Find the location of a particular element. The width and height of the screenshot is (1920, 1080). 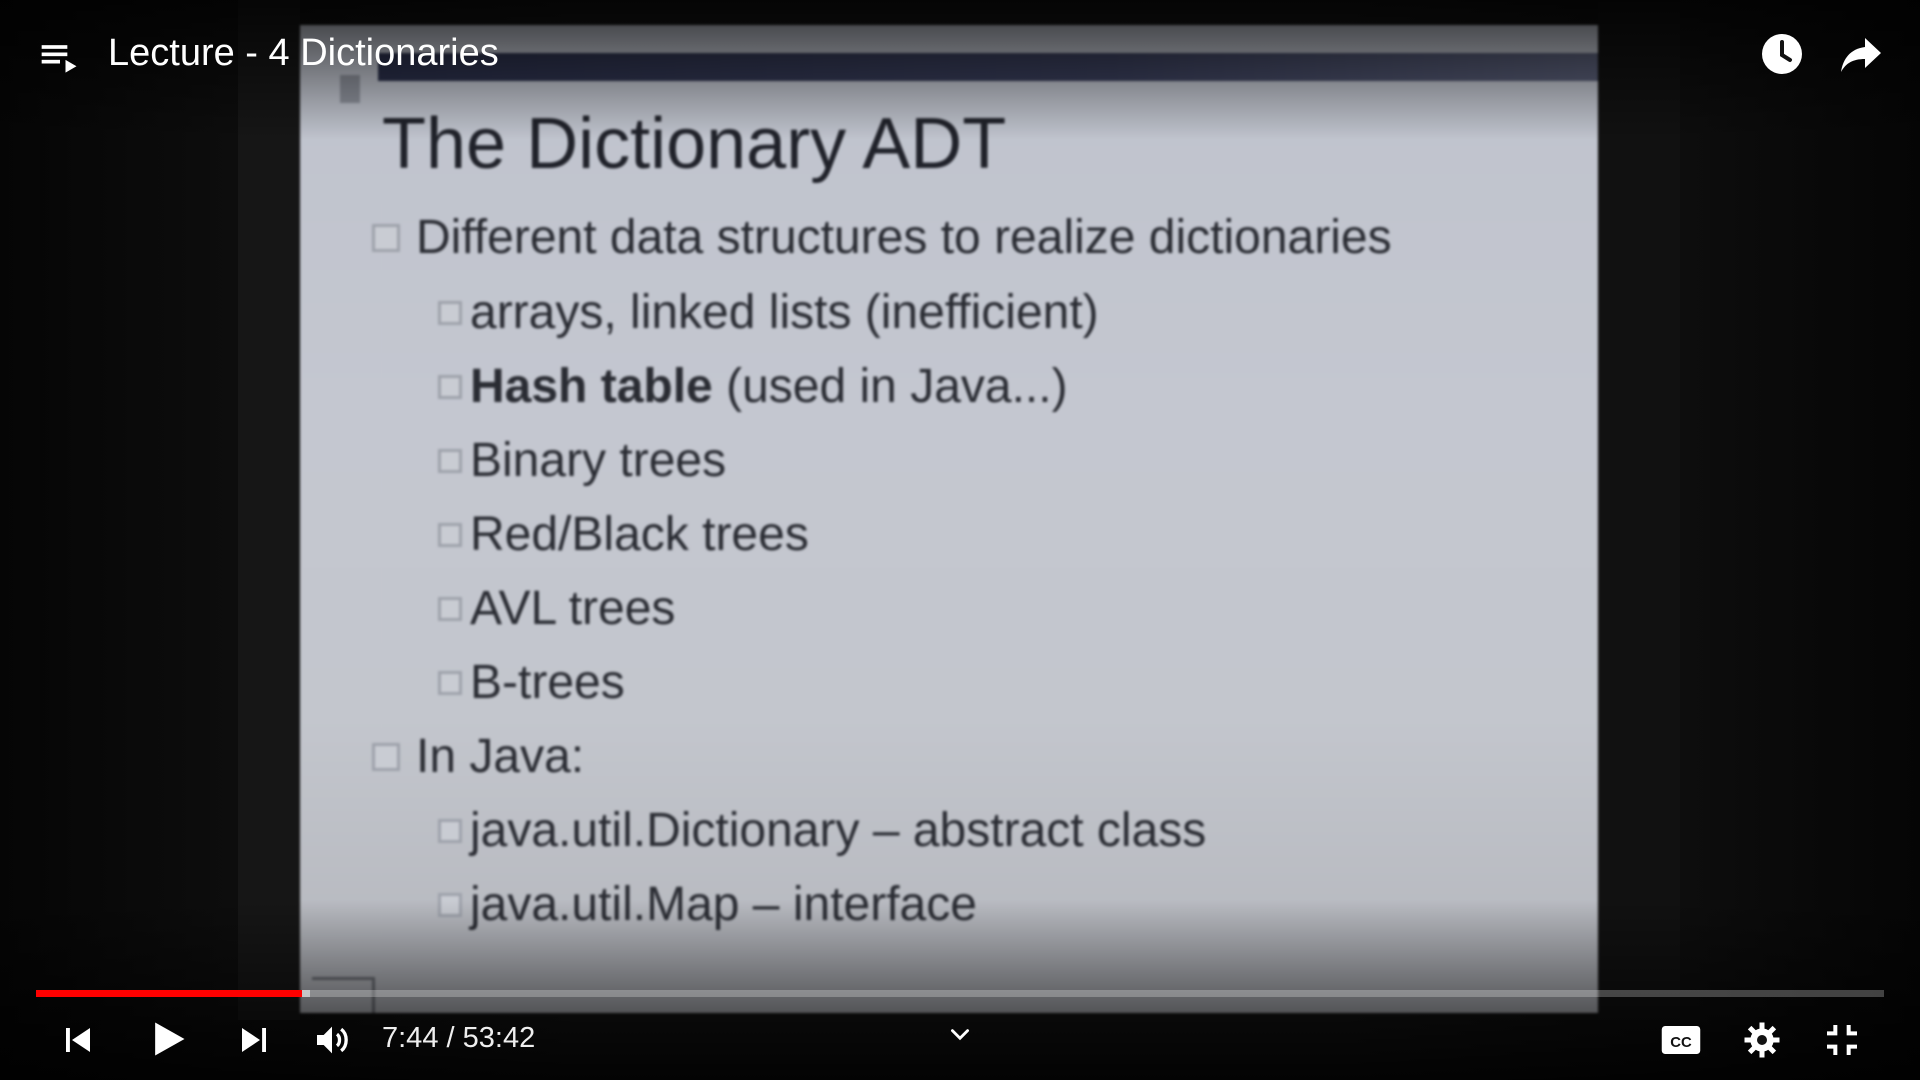

progress-bar is located at coordinates (960, 993).